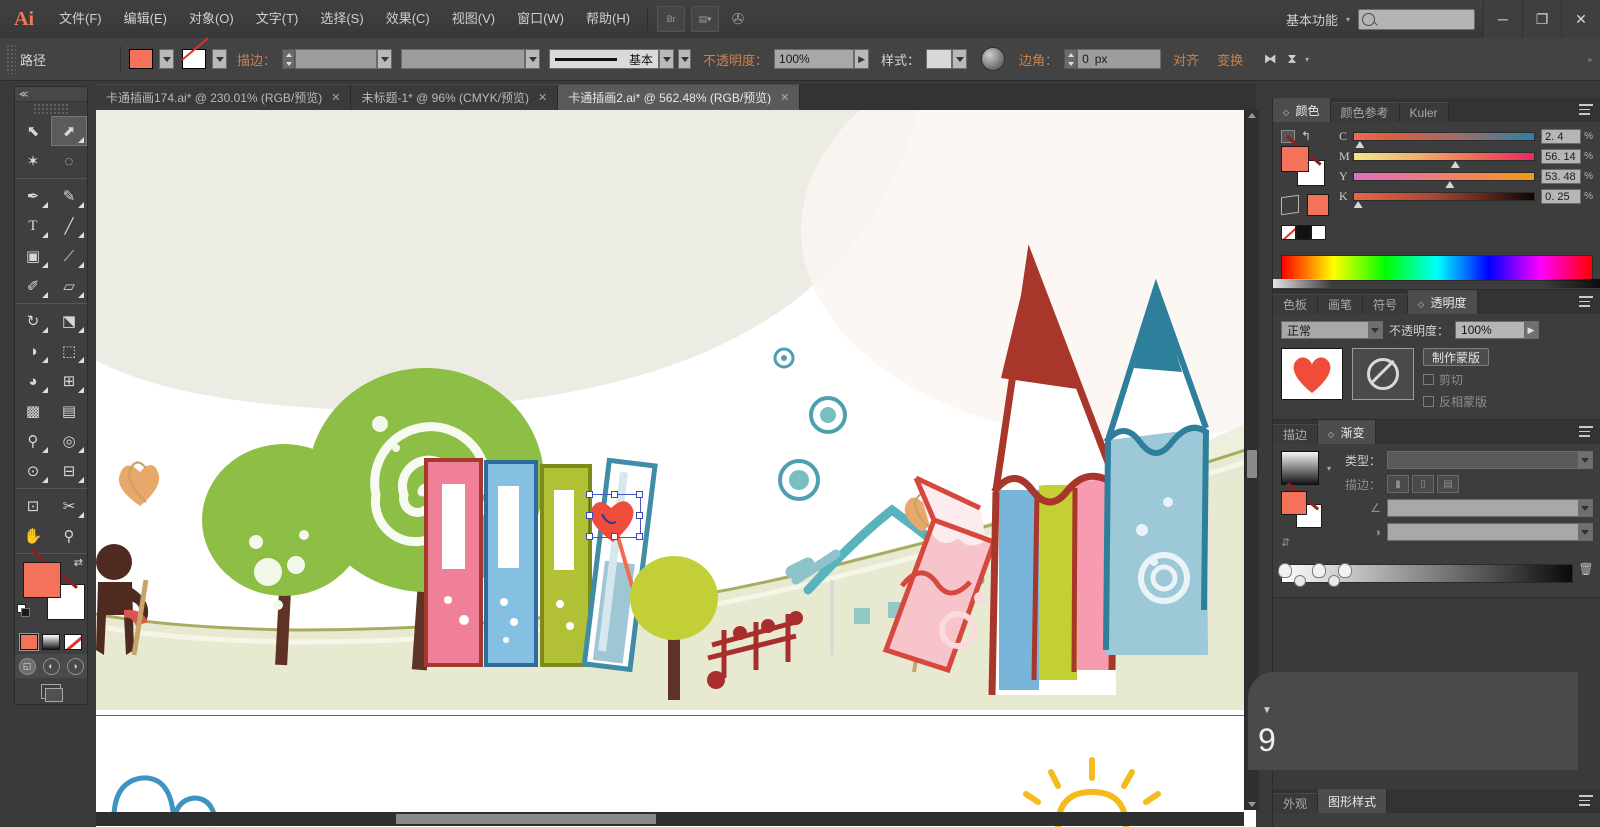 This screenshot has height=827, width=1600. What do you see at coordinates (1561, 136) in the screenshot?
I see `slider-cyan-value: 2. 4` at bounding box center [1561, 136].